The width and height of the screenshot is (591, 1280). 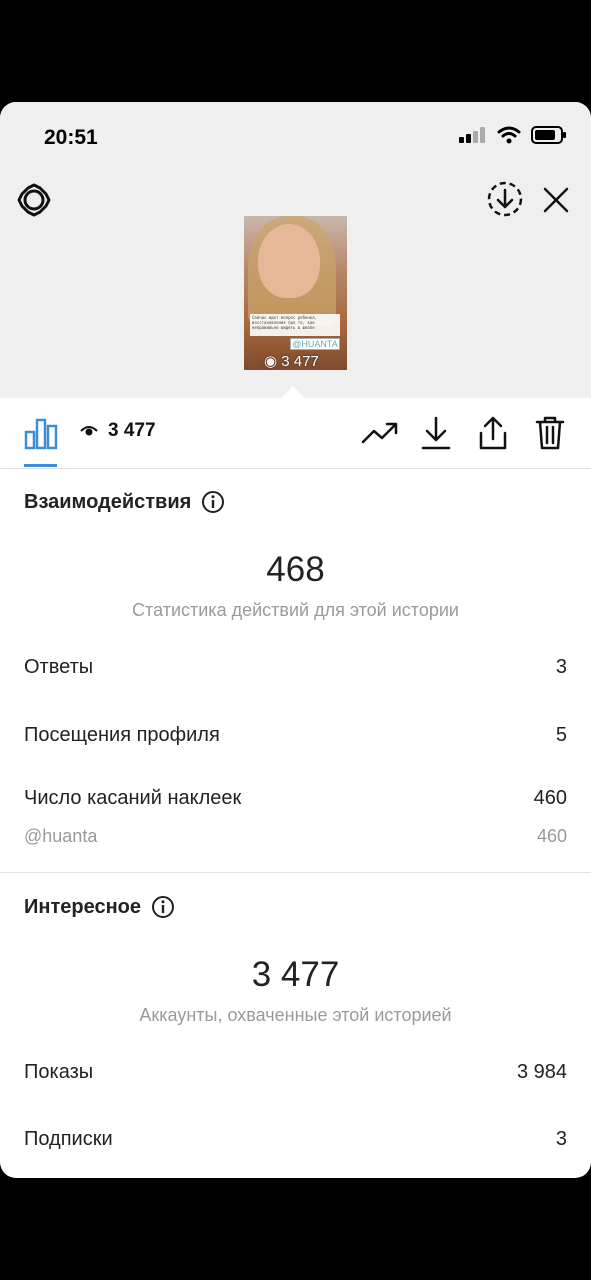 I want to click on viewers-count: 3 477, so click(x=118, y=431).